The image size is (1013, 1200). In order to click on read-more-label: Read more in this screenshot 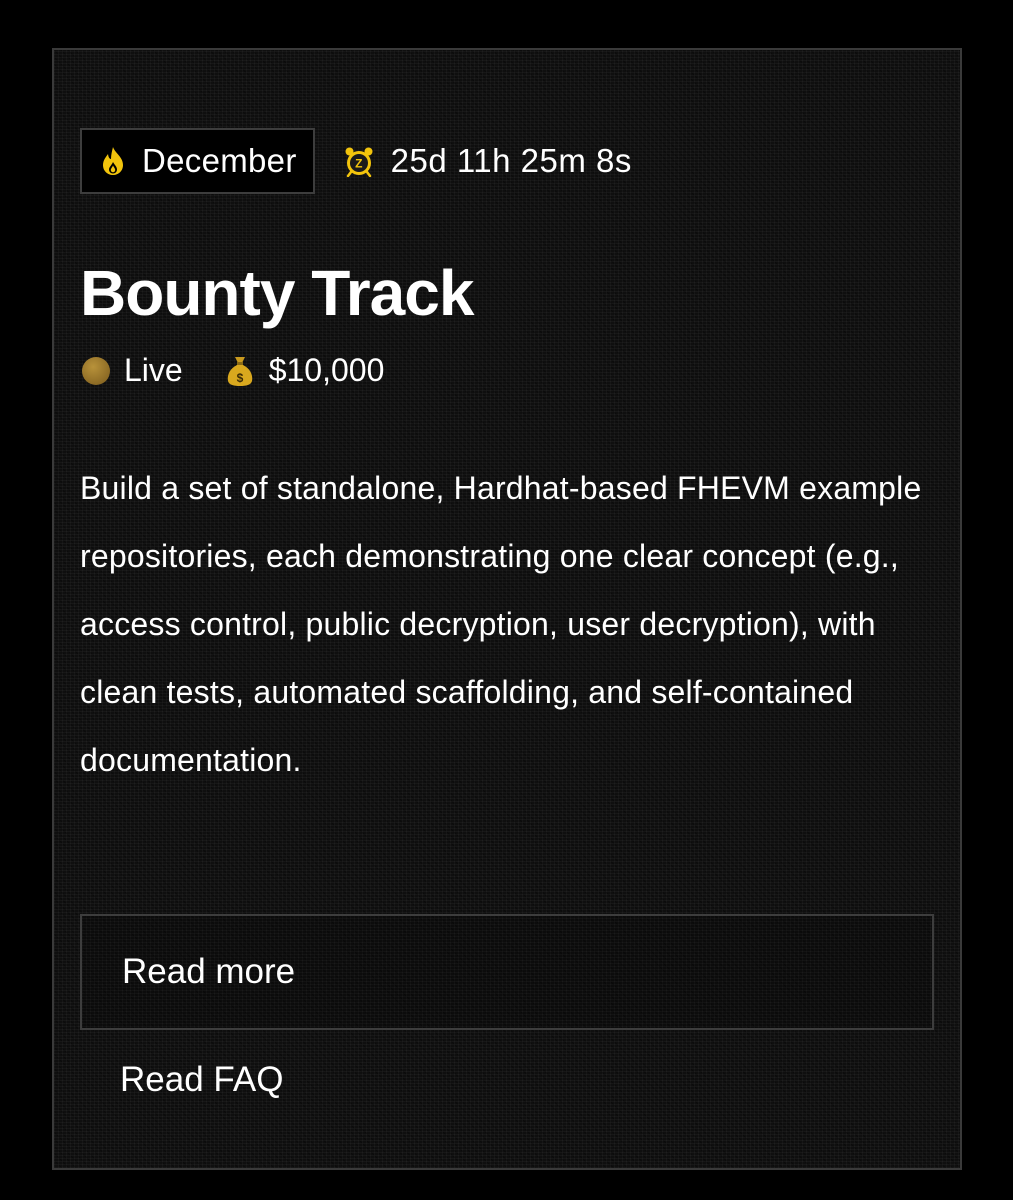, I will do `click(209, 971)`.